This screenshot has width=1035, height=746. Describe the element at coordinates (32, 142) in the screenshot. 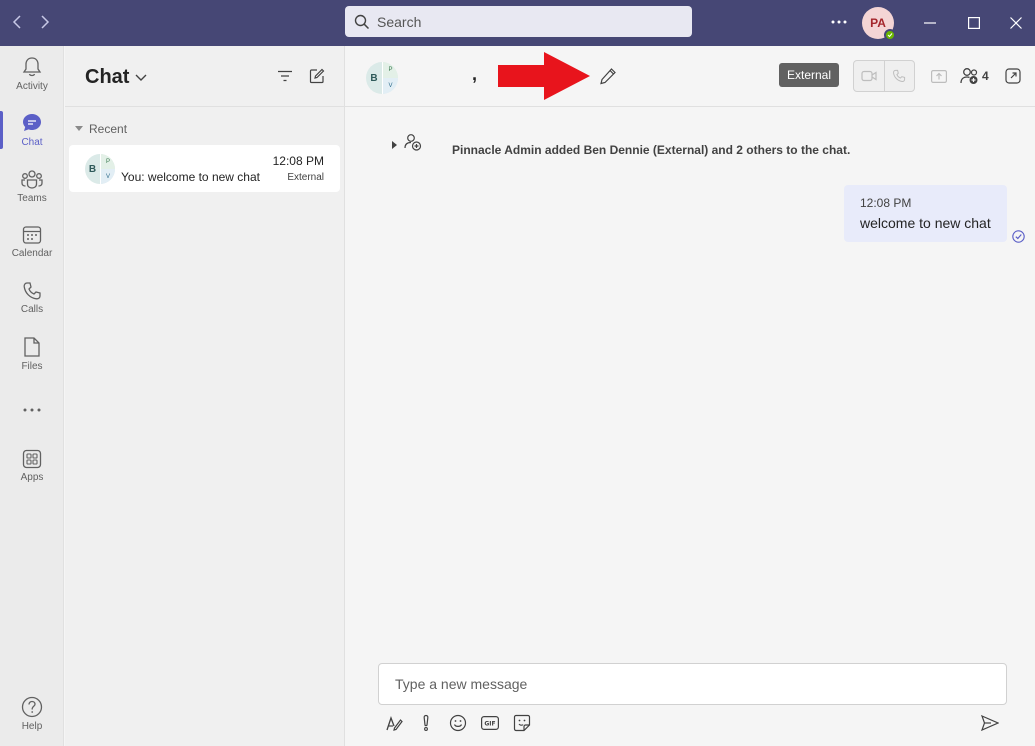

I see `rail-label: Chat` at that location.